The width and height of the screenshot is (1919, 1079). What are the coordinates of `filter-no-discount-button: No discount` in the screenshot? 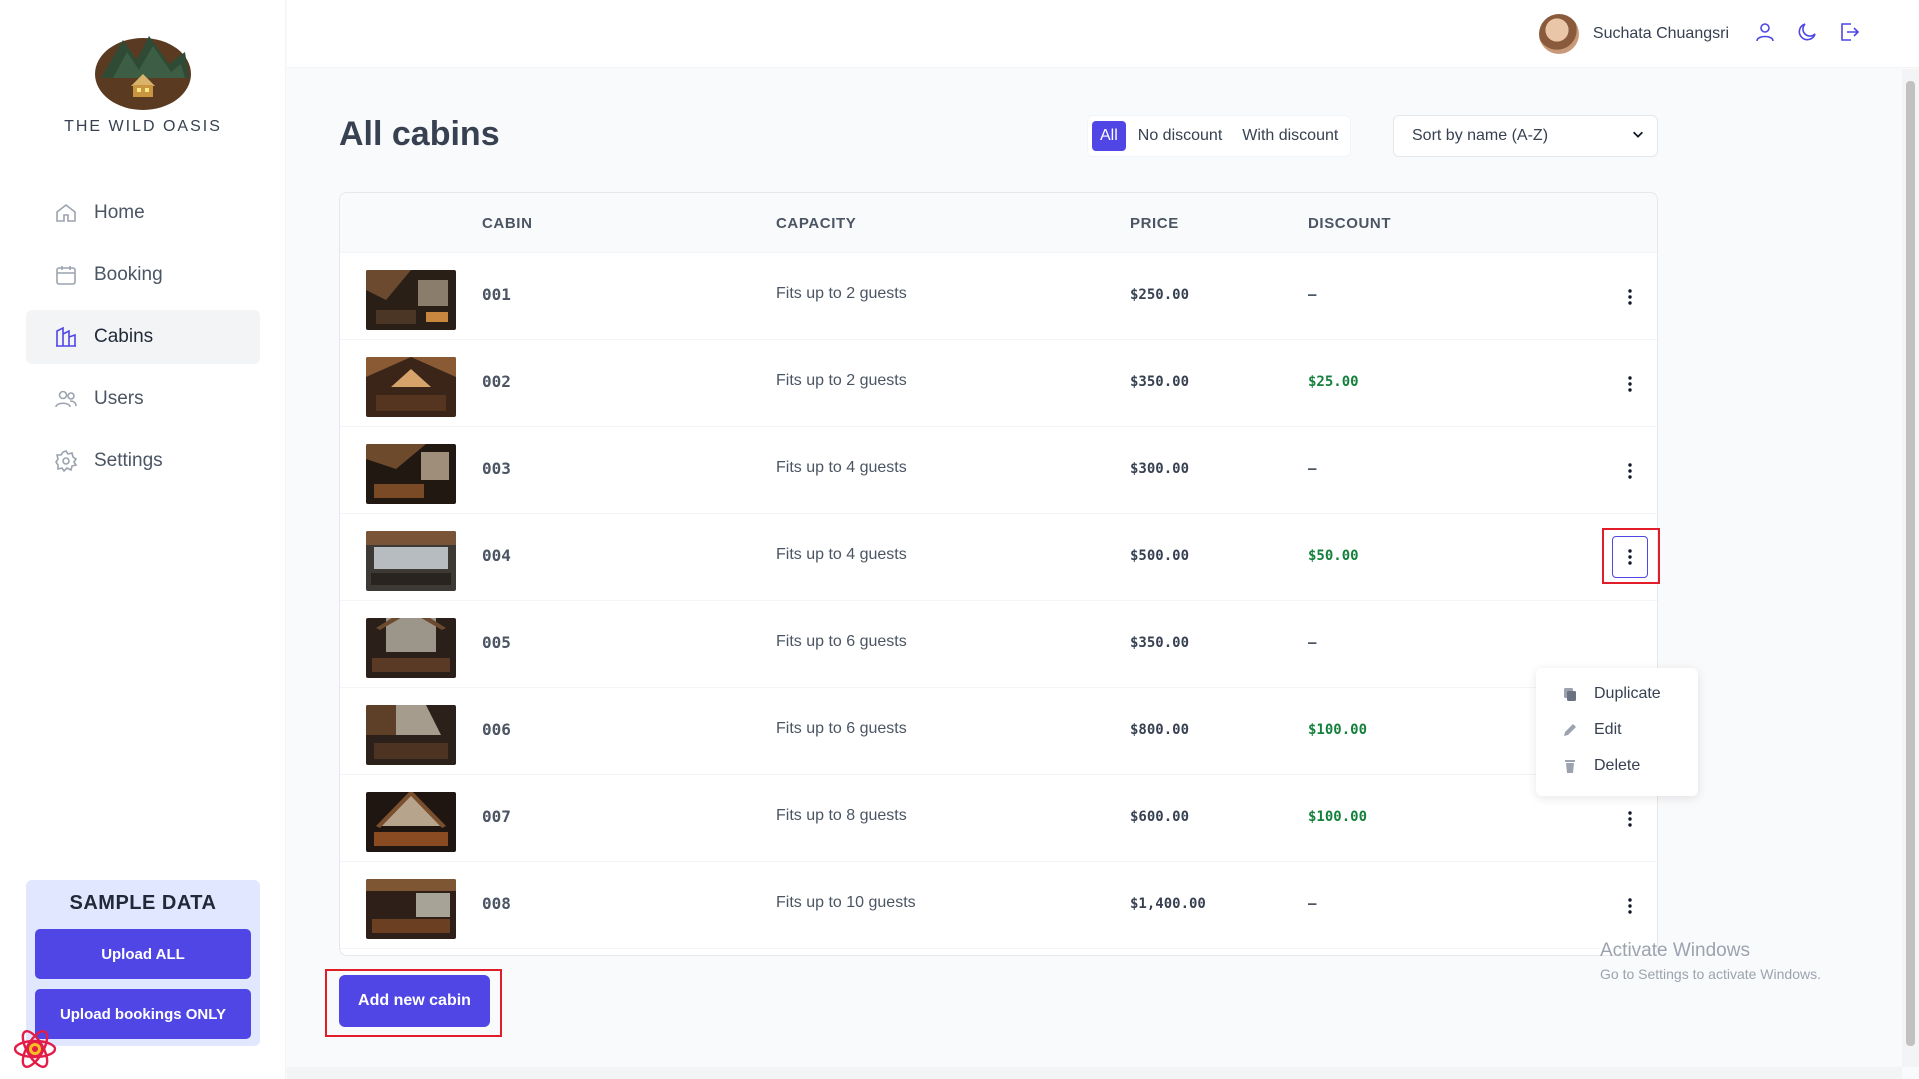 It's located at (1180, 136).